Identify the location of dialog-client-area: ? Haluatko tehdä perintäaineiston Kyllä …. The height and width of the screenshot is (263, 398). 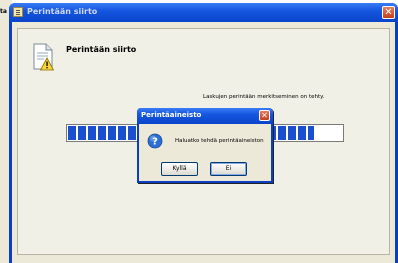
(205, 152).